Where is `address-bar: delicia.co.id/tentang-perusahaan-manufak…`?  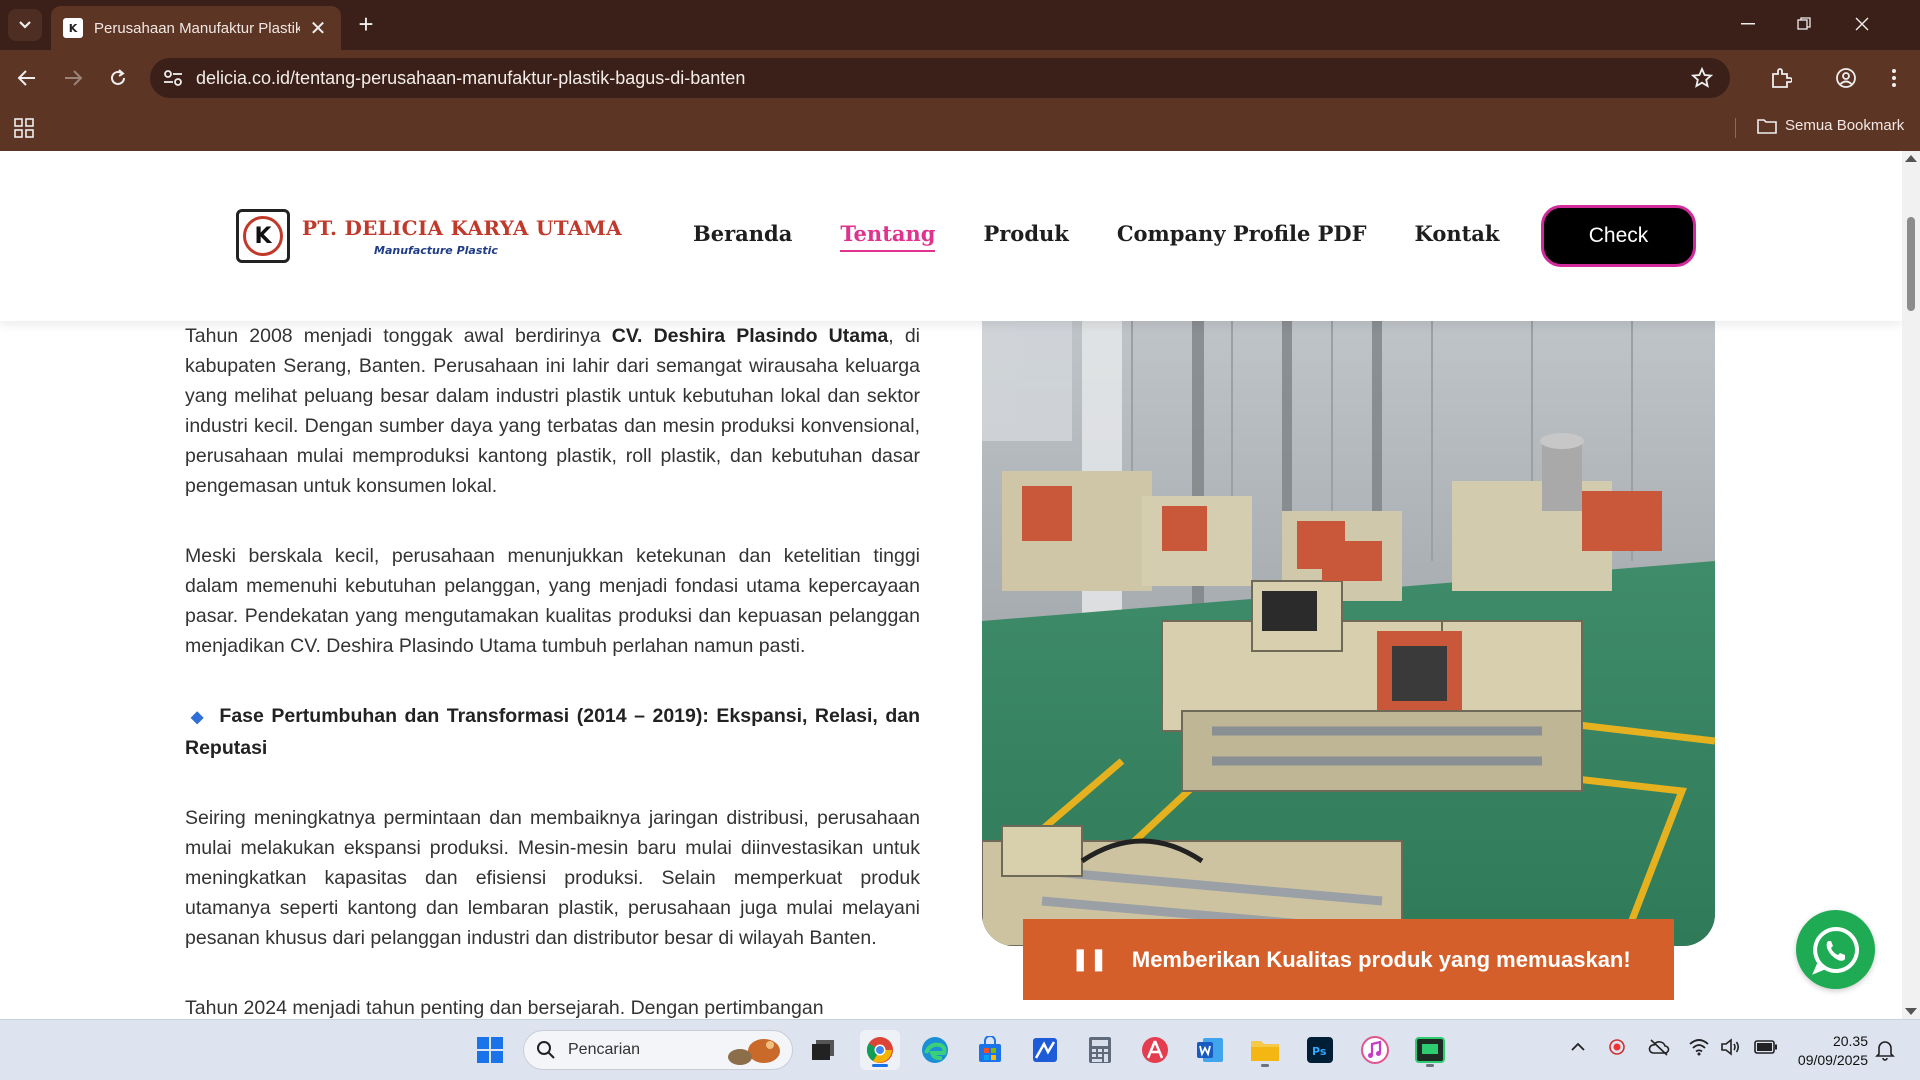 address-bar: delicia.co.id/tentang-perusahaan-manufak… is located at coordinates (940, 78).